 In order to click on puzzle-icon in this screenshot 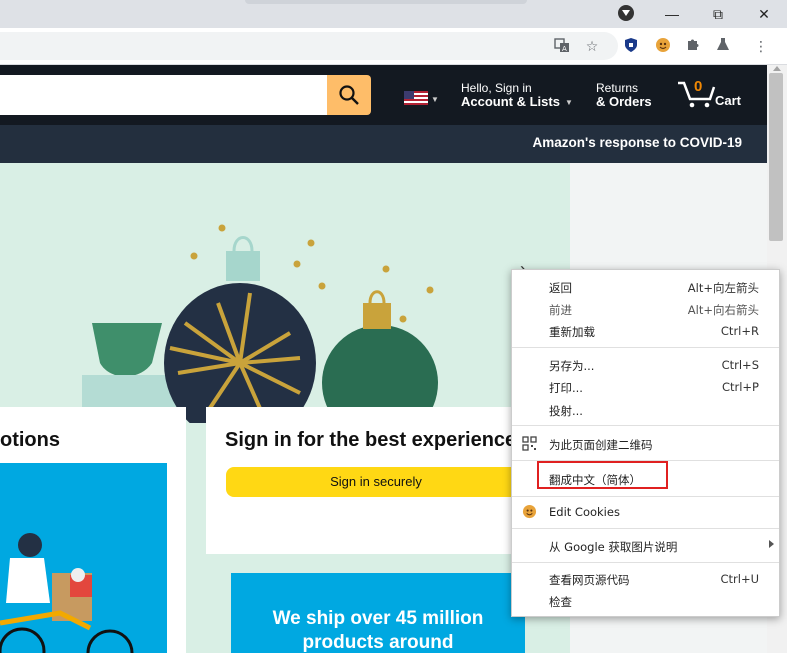, I will do `click(693, 46)`.